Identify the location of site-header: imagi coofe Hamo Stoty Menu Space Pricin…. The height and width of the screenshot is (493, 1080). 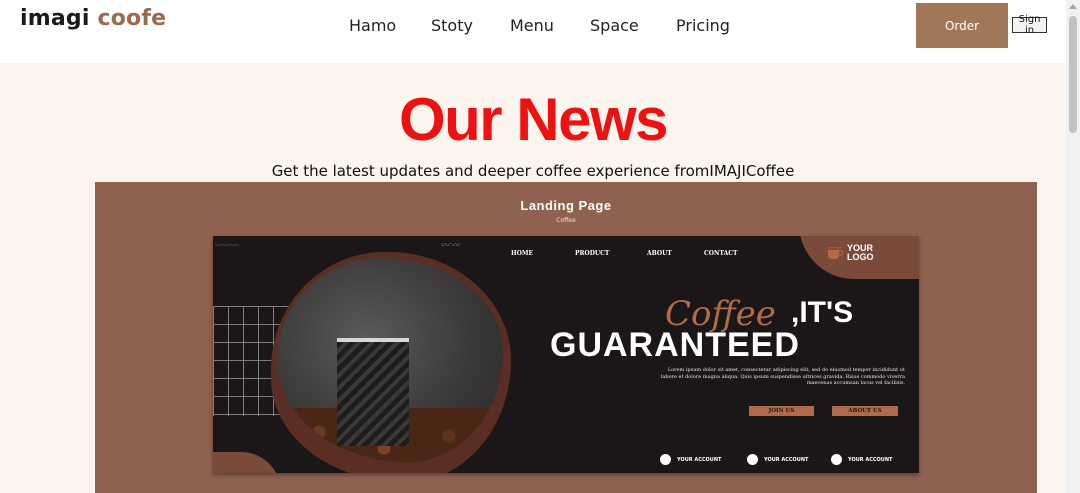
(533, 31).